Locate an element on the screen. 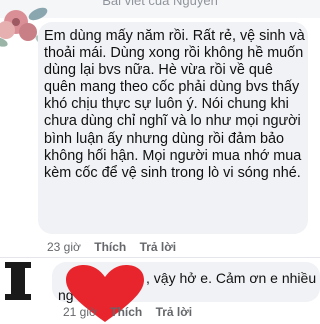  divider is located at coordinates (160, 257).